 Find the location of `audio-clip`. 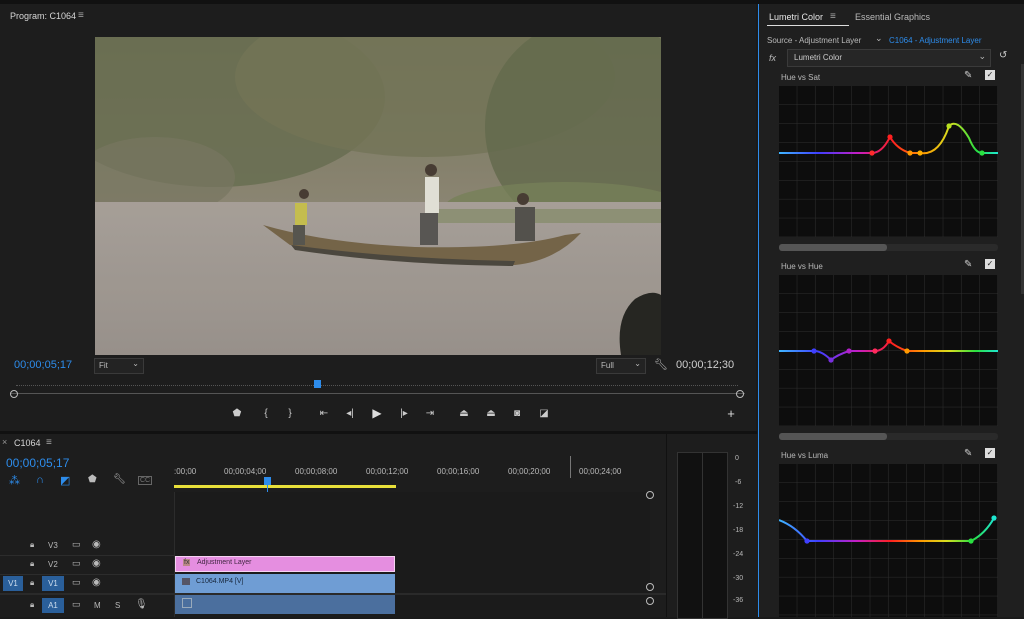

audio-clip is located at coordinates (285, 604).